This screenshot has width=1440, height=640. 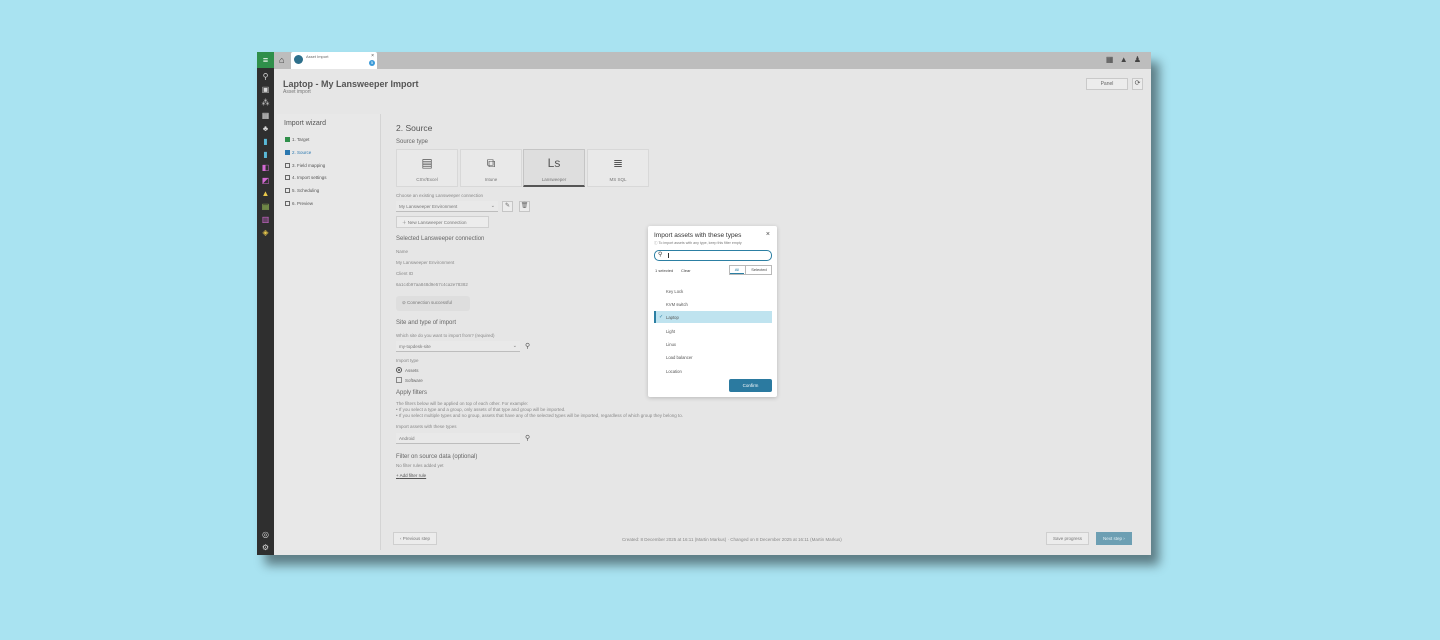 I want to click on connection-label: Choose an existing Lansweeper connection, so click(x=440, y=195).